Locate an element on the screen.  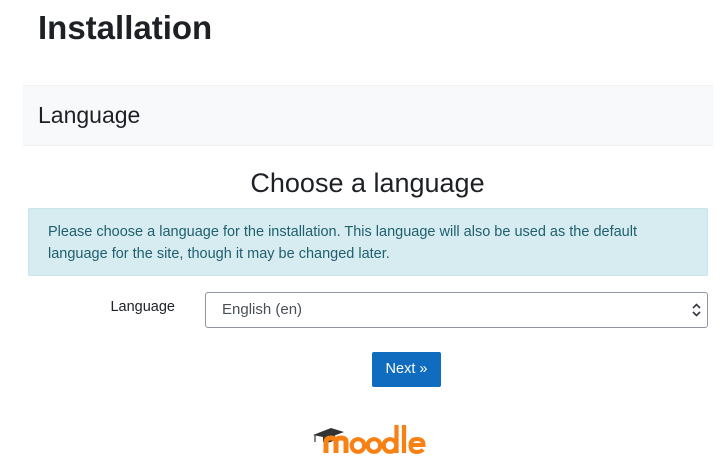
language-select-value: English (en) is located at coordinates (262, 309).